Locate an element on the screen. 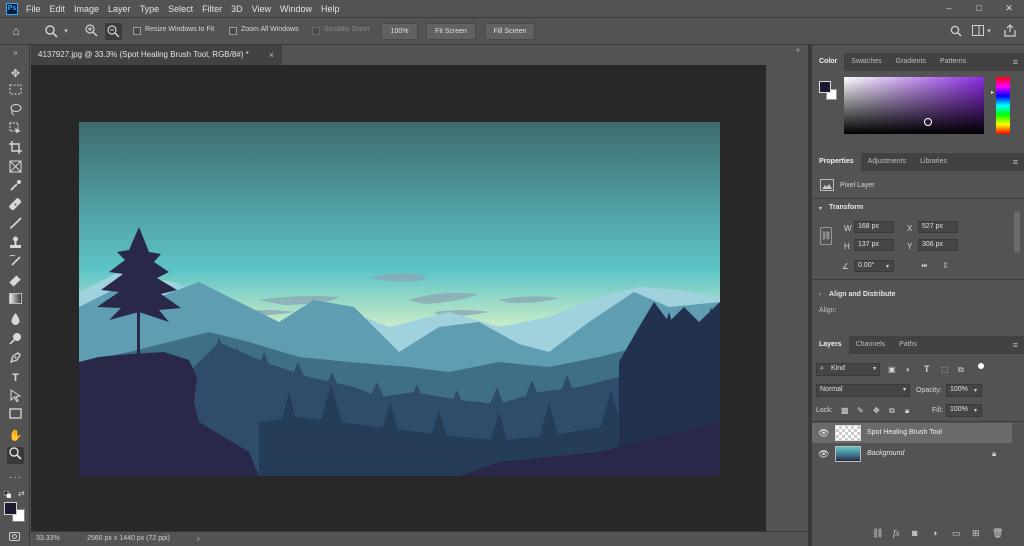 Image resolution: width=1024 pixels, height=546 pixels. pen-tool-icon is located at coordinates (15, 359).